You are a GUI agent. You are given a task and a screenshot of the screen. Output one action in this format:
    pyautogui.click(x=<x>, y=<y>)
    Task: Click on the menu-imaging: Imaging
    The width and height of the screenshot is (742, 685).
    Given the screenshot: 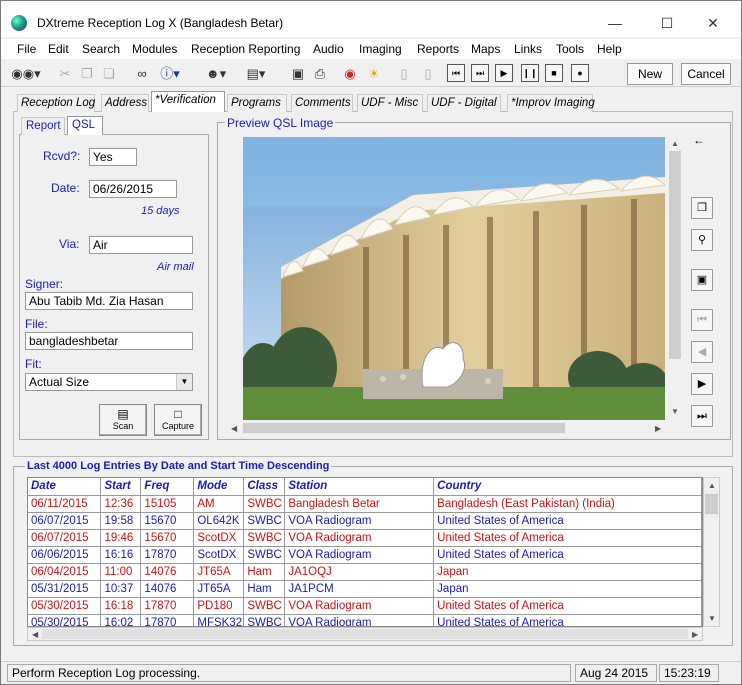 What is the action you would take?
    pyautogui.click(x=380, y=49)
    